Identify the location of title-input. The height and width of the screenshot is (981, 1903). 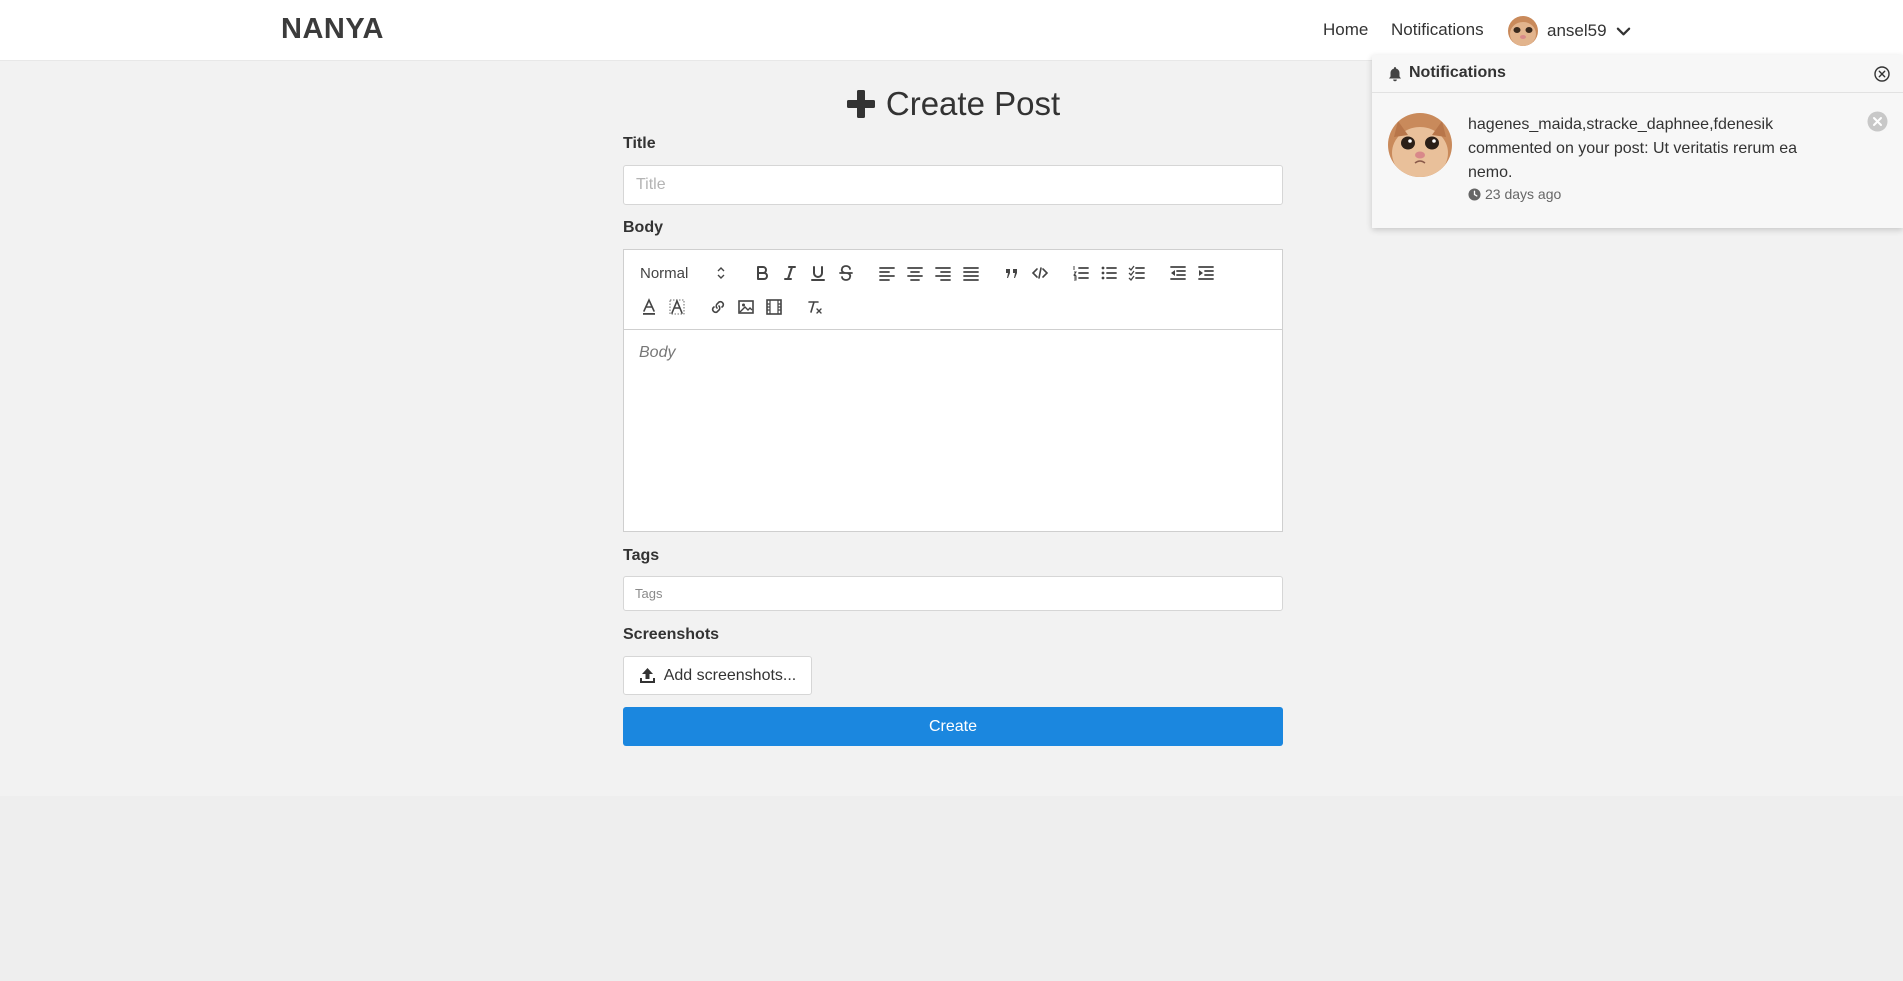
(953, 185).